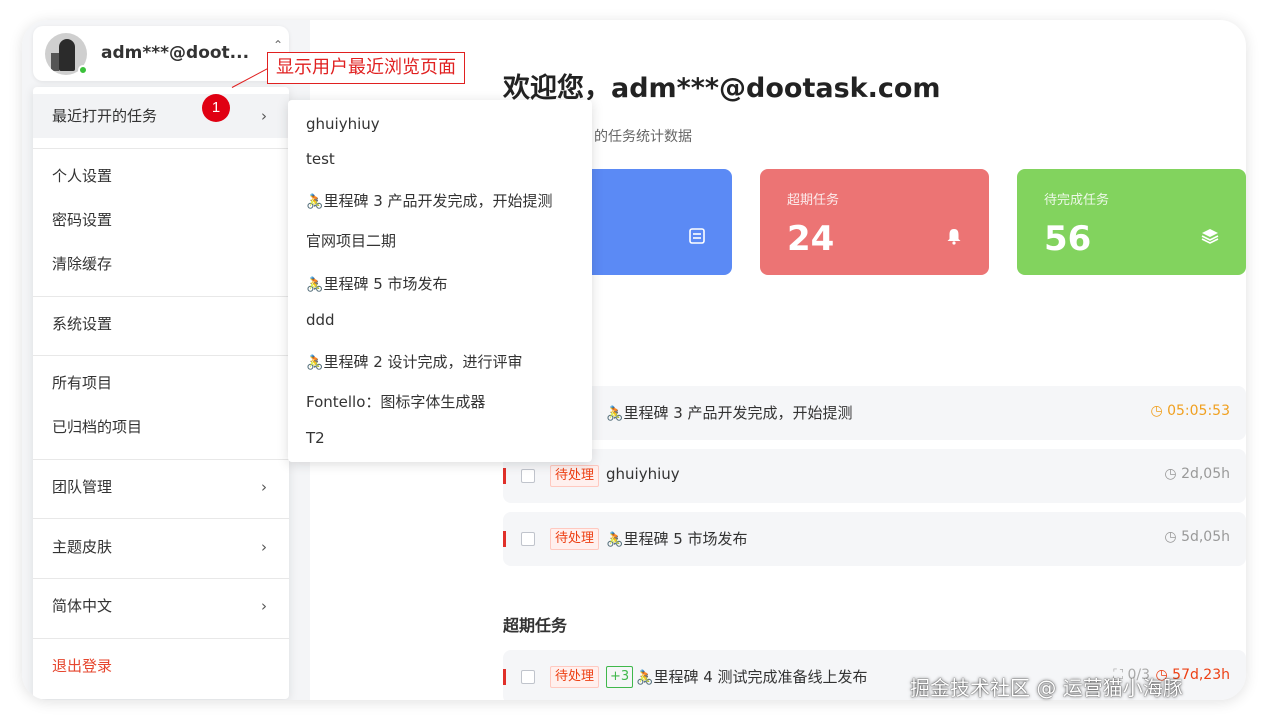  What do you see at coordinates (351, 240) in the screenshot?
I see `recent-task-item: 官网项目二期` at bounding box center [351, 240].